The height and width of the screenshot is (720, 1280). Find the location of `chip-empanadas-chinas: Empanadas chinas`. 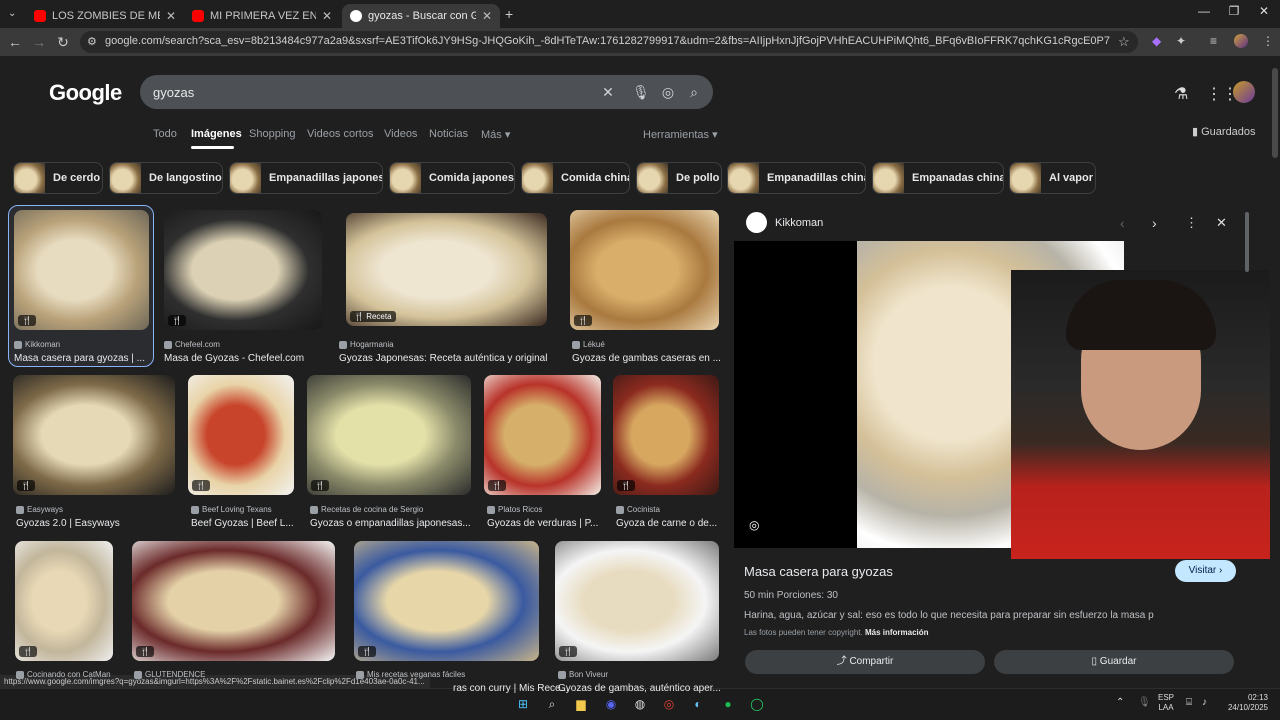

chip-empanadas-chinas: Empanadas chinas is located at coordinates (938, 178).